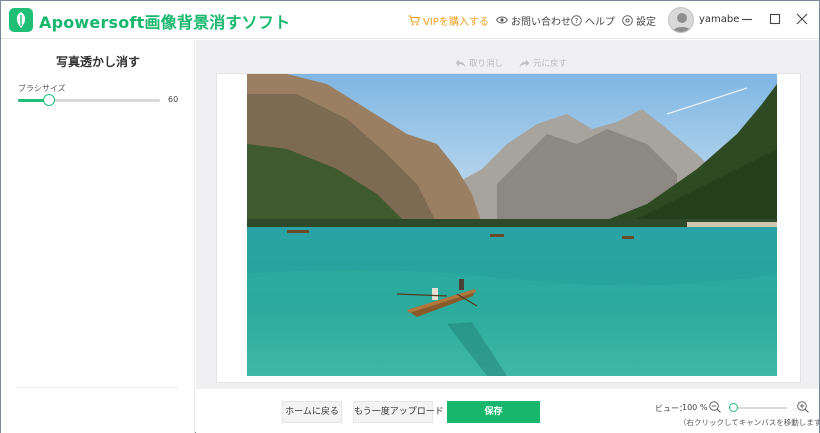  What do you see at coordinates (502, 20) in the screenshot?
I see `eye-icon` at bounding box center [502, 20].